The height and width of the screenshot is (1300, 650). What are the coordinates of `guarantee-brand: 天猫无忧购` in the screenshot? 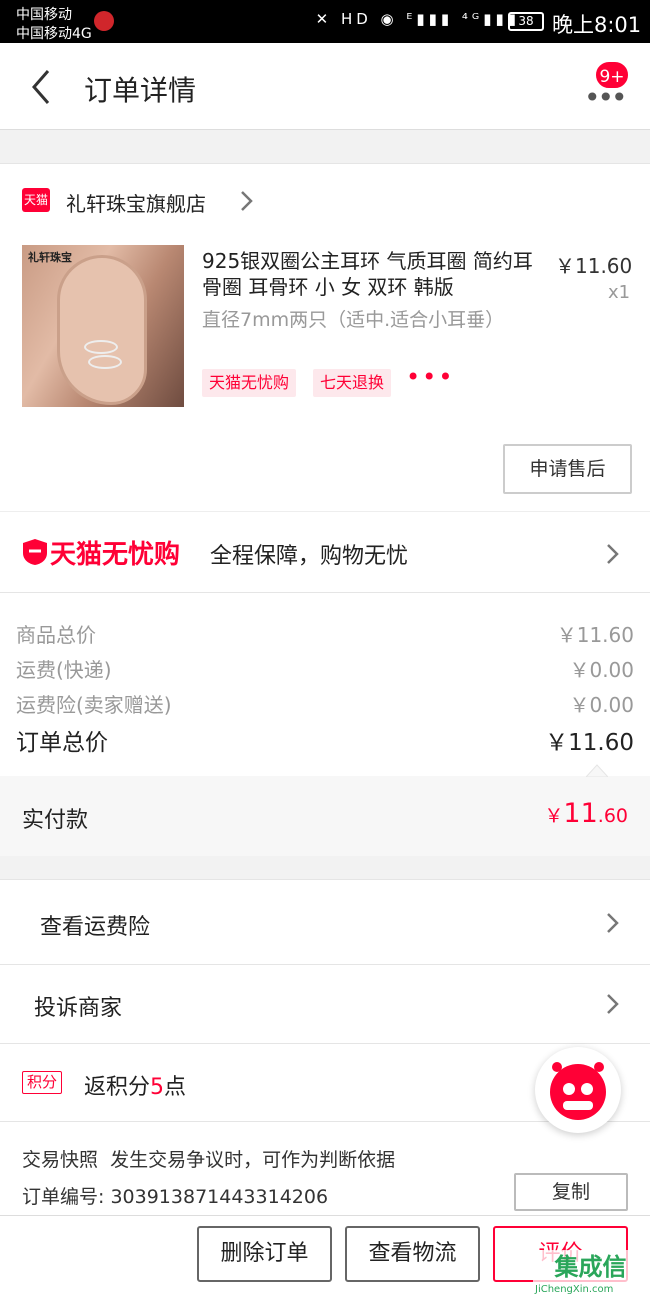 It's located at (115, 555).